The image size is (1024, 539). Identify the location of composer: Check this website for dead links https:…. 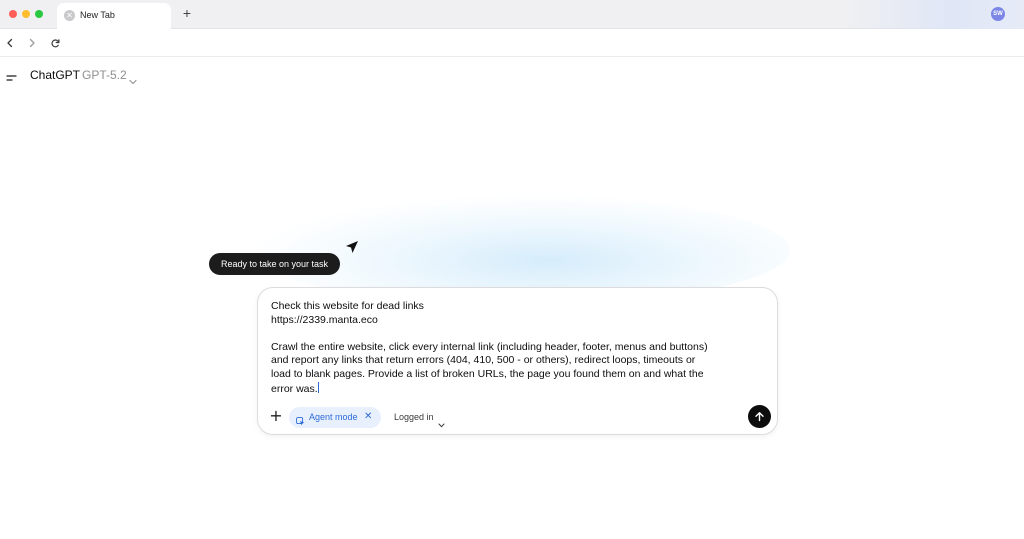
(517, 361).